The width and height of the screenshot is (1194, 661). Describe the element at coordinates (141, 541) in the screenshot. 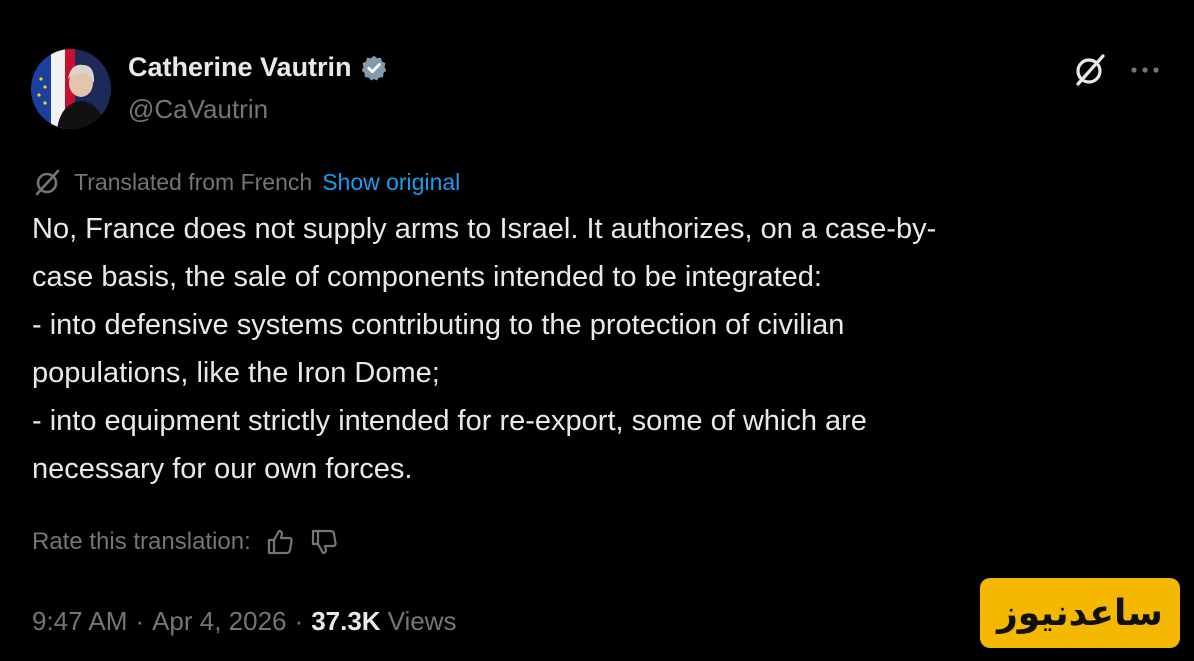

I see `rate-translation-label: Rate this translation:` at that location.